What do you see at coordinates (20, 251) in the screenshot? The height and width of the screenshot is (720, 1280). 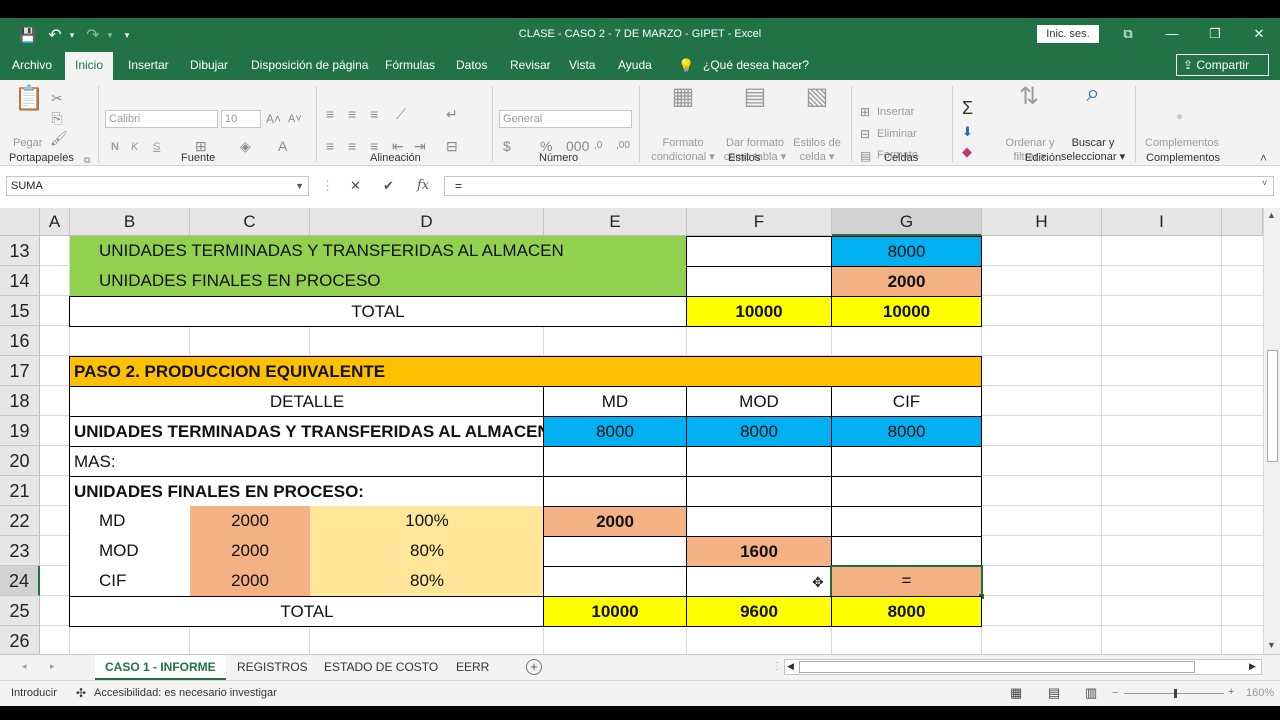 I see `row-header-13: 13` at bounding box center [20, 251].